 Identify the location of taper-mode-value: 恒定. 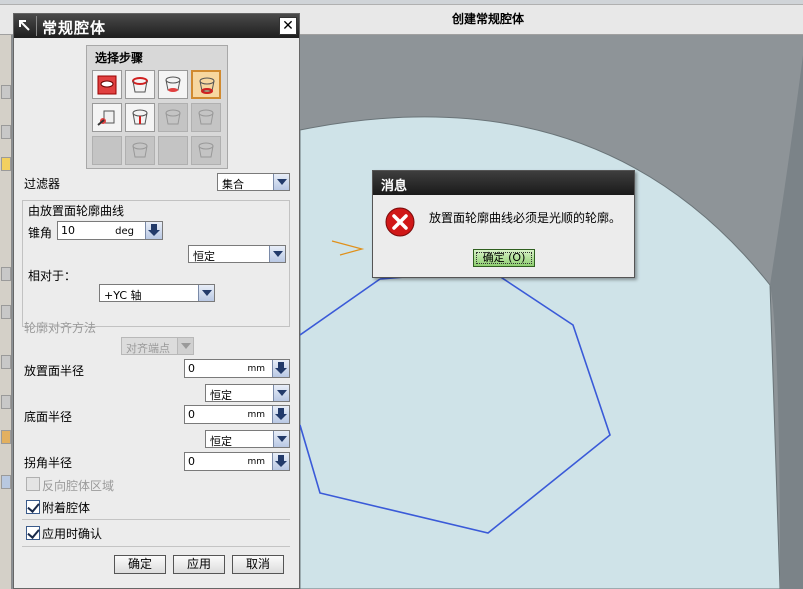
(204, 256).